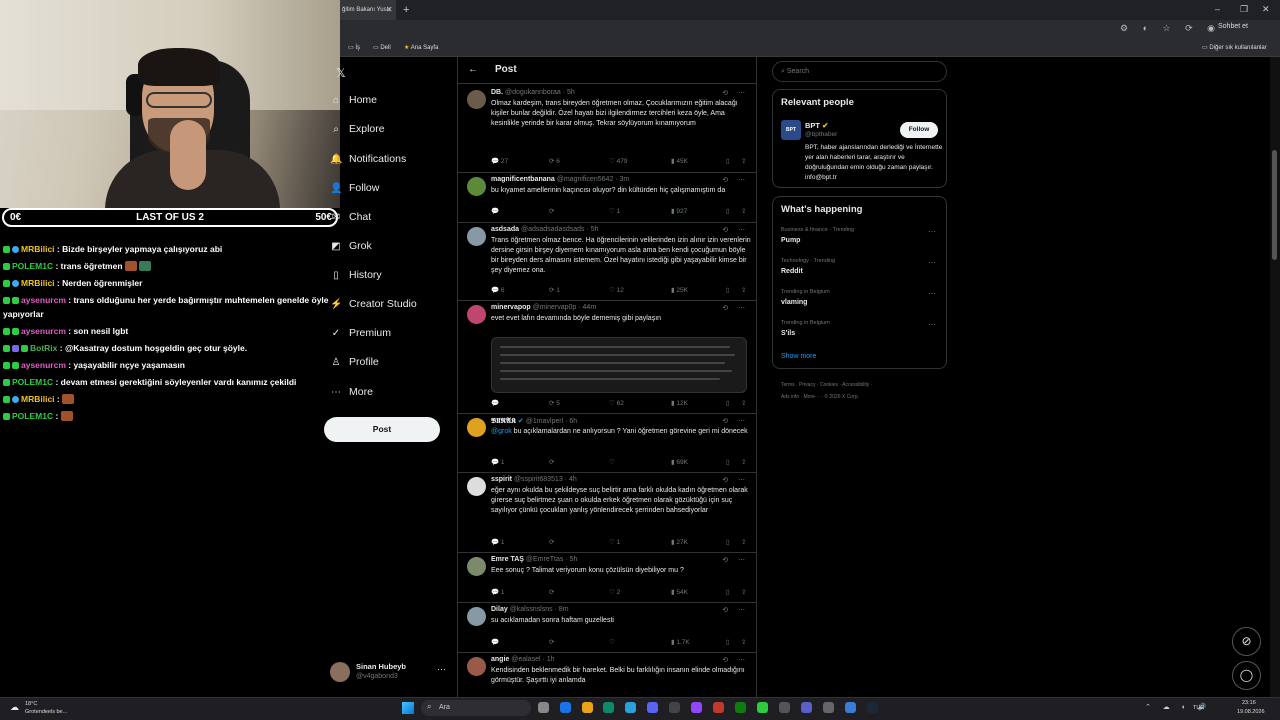 This screenshot has height=720, width=1280. Describe the element at coordinates (441, 669) in the screenshot. I see `account-menu-icon: ···` at that location.